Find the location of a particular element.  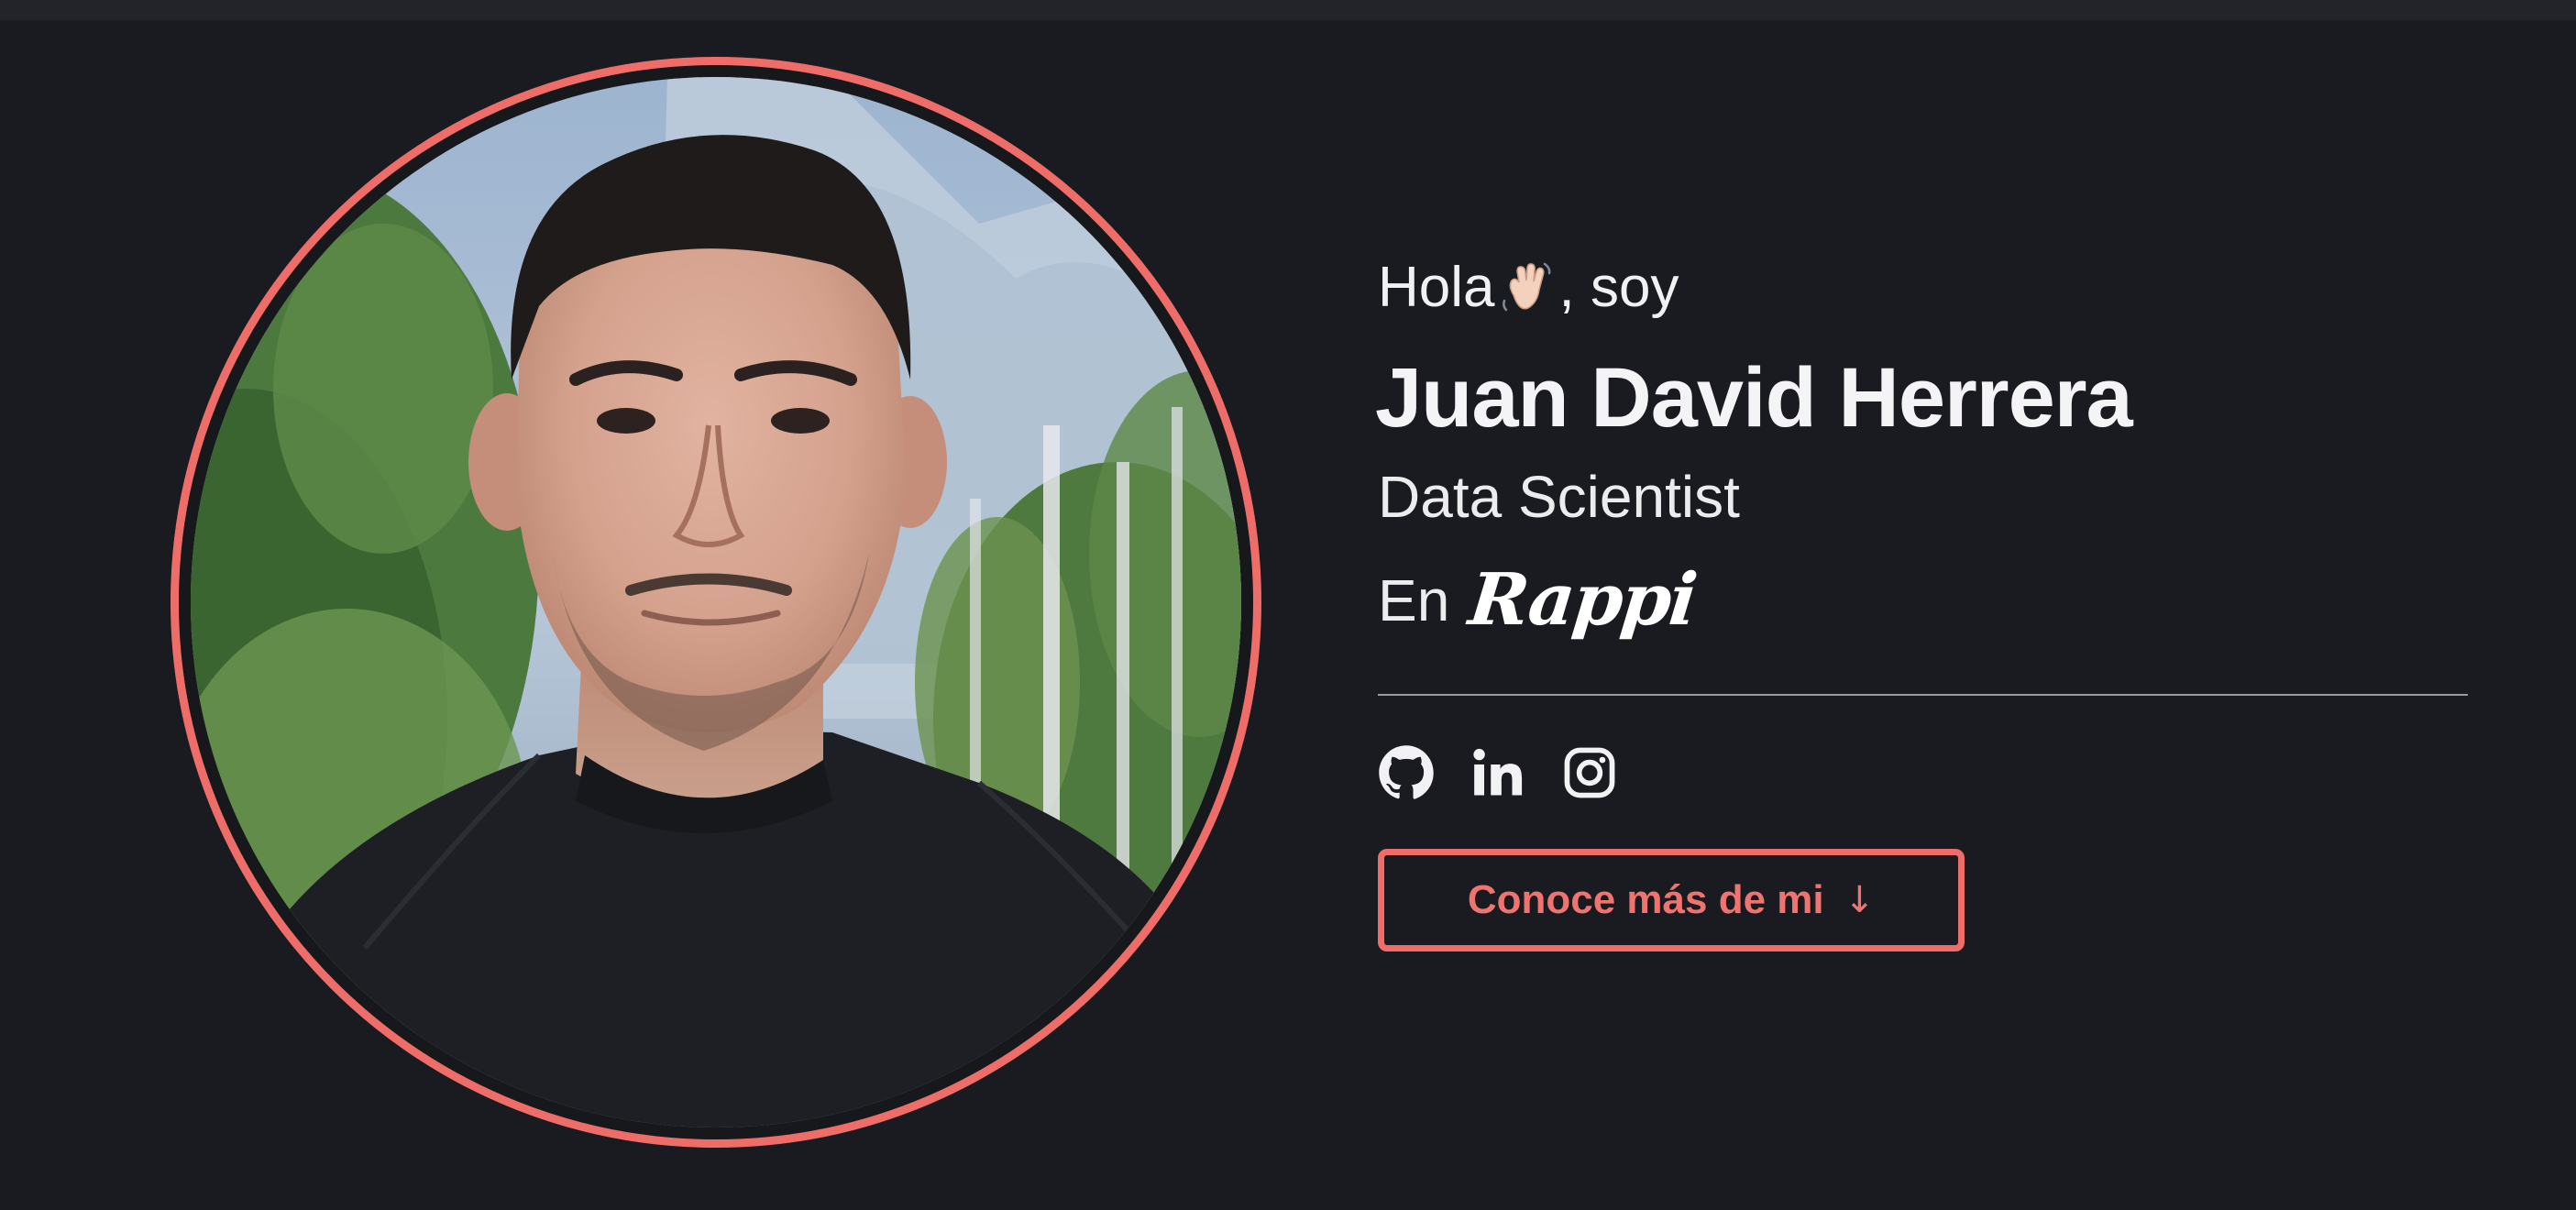

instagram-link is located at coordinates (1589, 772).